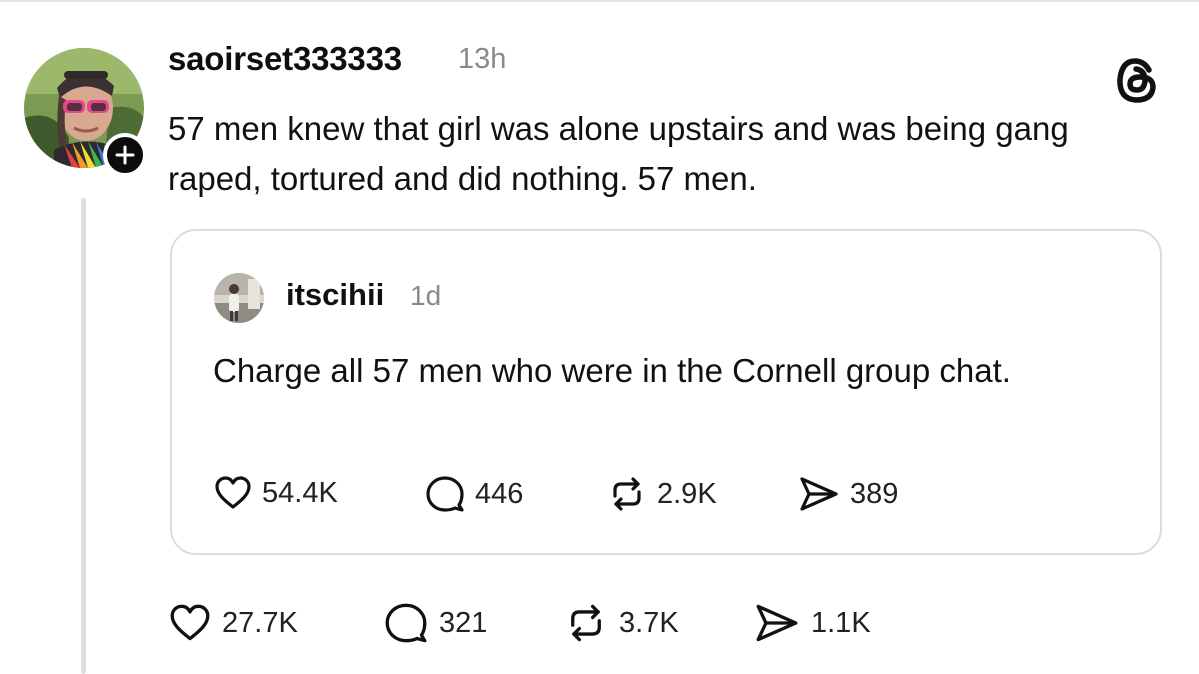 The height and width of the screenshot is (674, 1199). Describe the element at coordinates (335, 295) in the screenshot. I see `quoted-username: itscihii` at that location.